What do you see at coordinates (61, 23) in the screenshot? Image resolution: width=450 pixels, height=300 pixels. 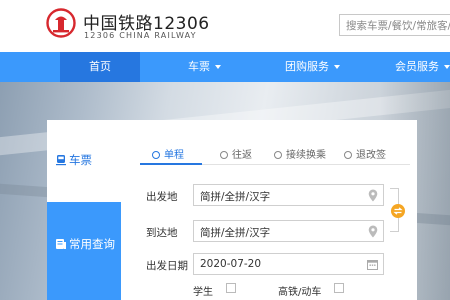 I see `railway-logo-icon` at bounding box center [61, 23].